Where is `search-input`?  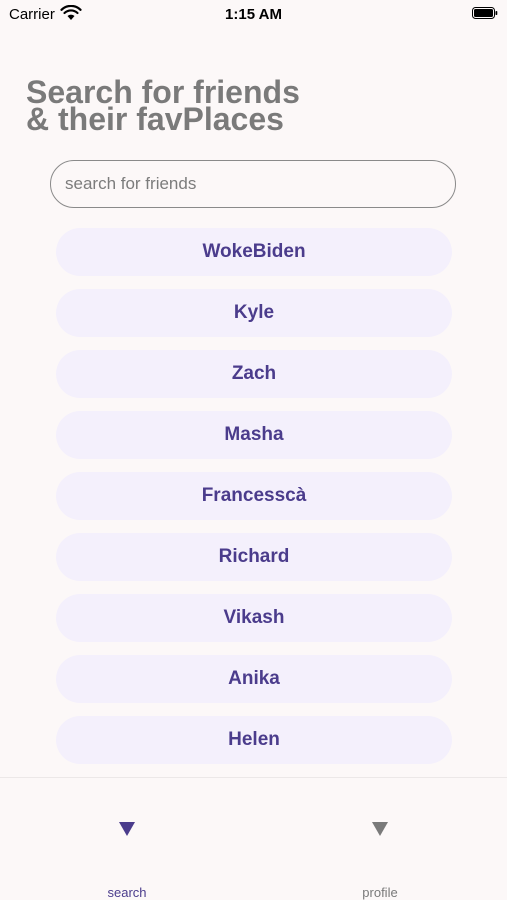
search-input is located at coordinates (253, 184).